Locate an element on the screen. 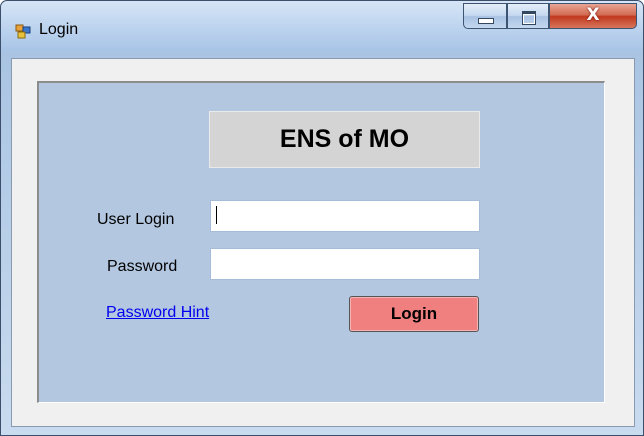 This screenshot has height=436, width=644. title-bar: Login X is located at coordinates (322, 26).